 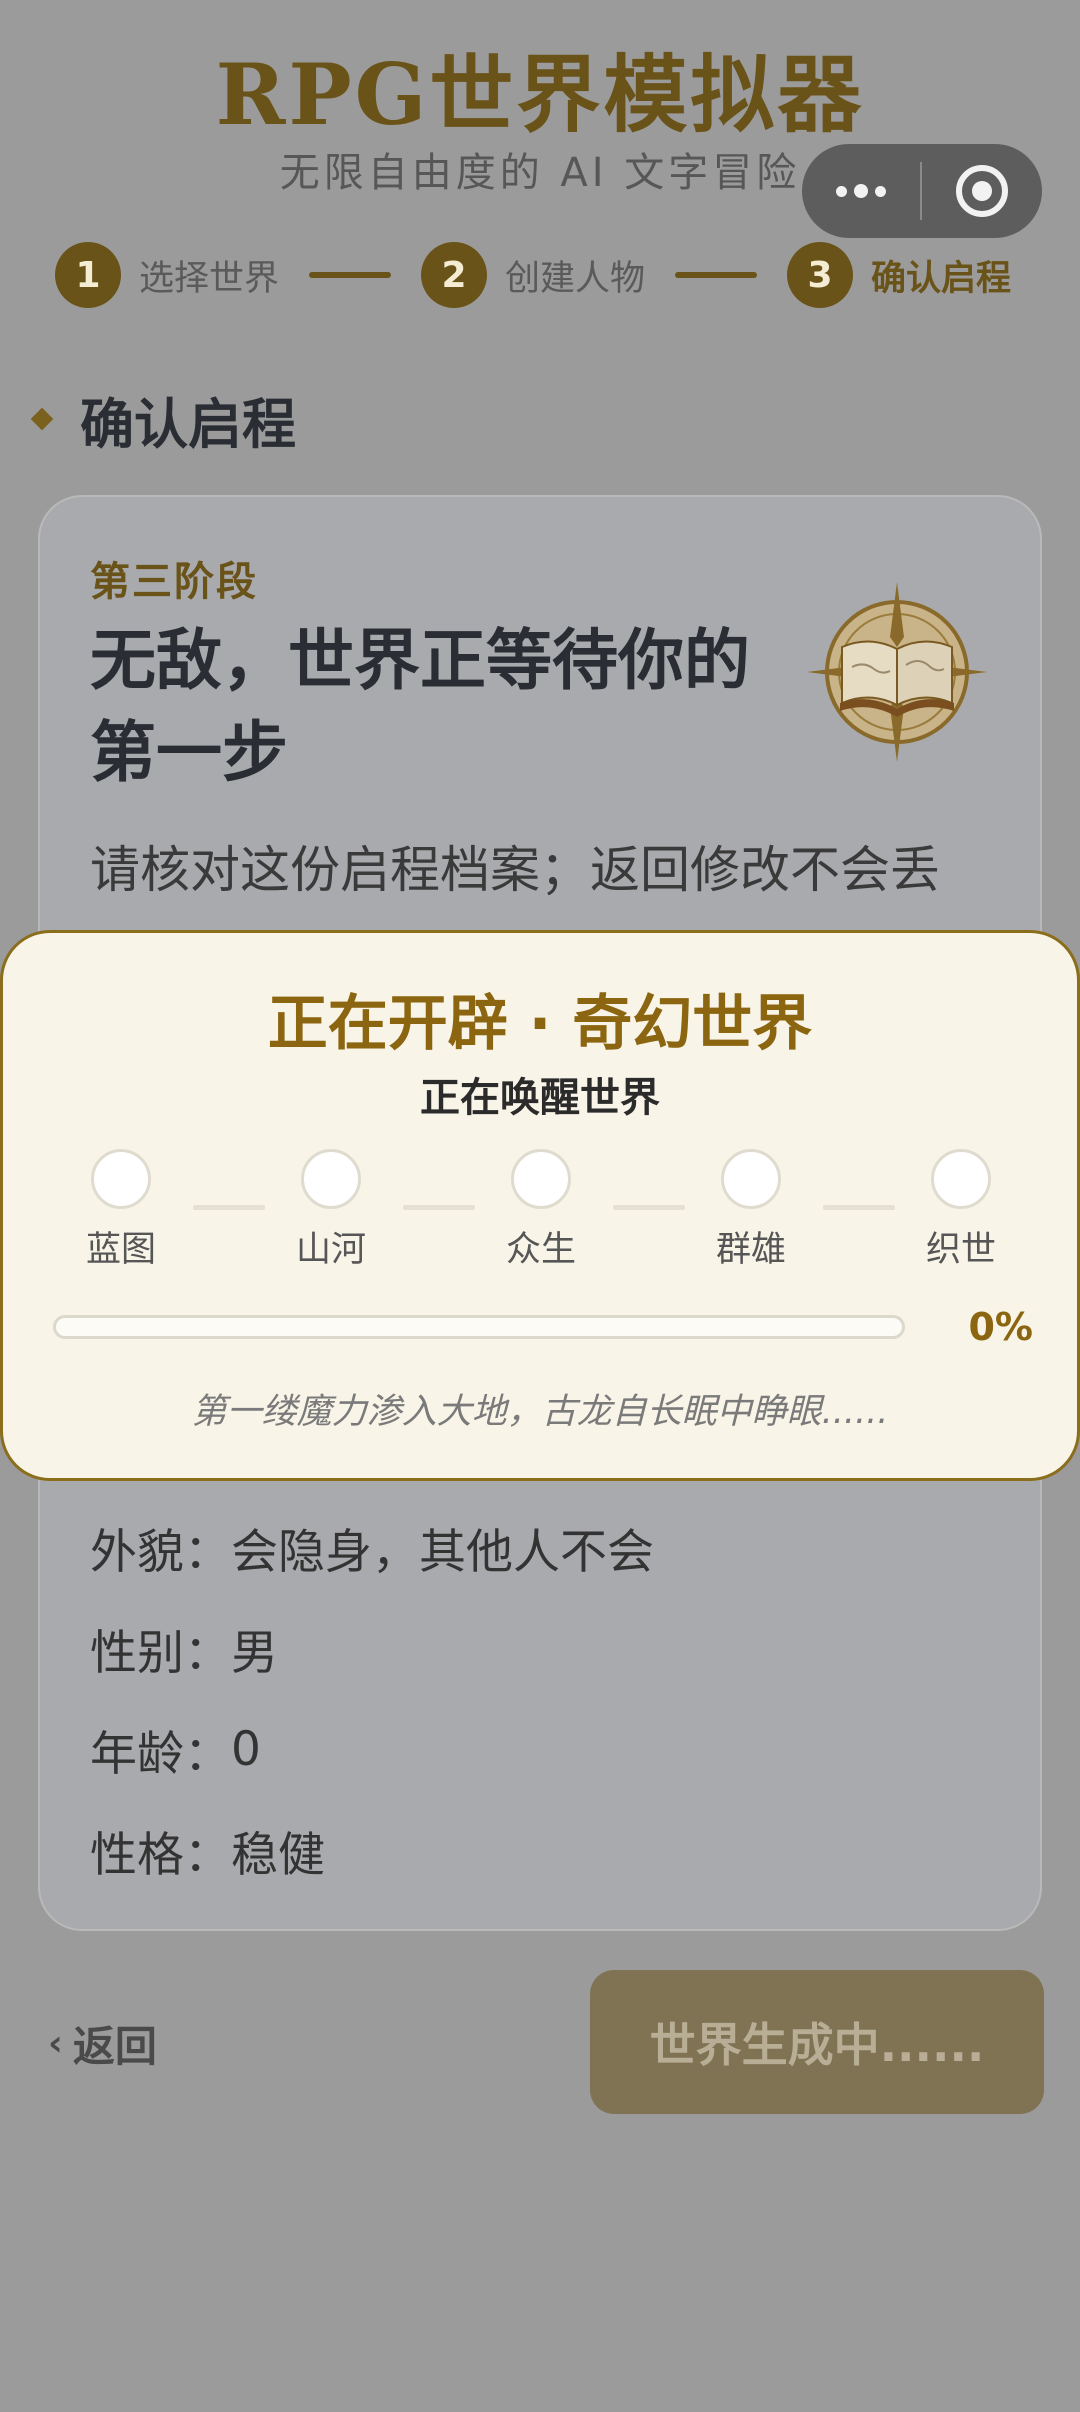 What do you see at coordinates (372, 1850) in the screenshot?
I see `field-personality: 性格 稳健` at bounding box center [372, 1850].